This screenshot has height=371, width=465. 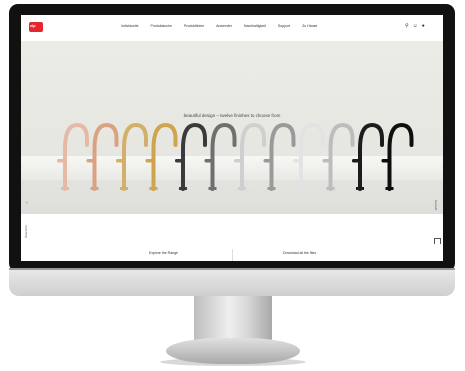 I want to click on monitor-stand-neck, so click(x=233, y=320).